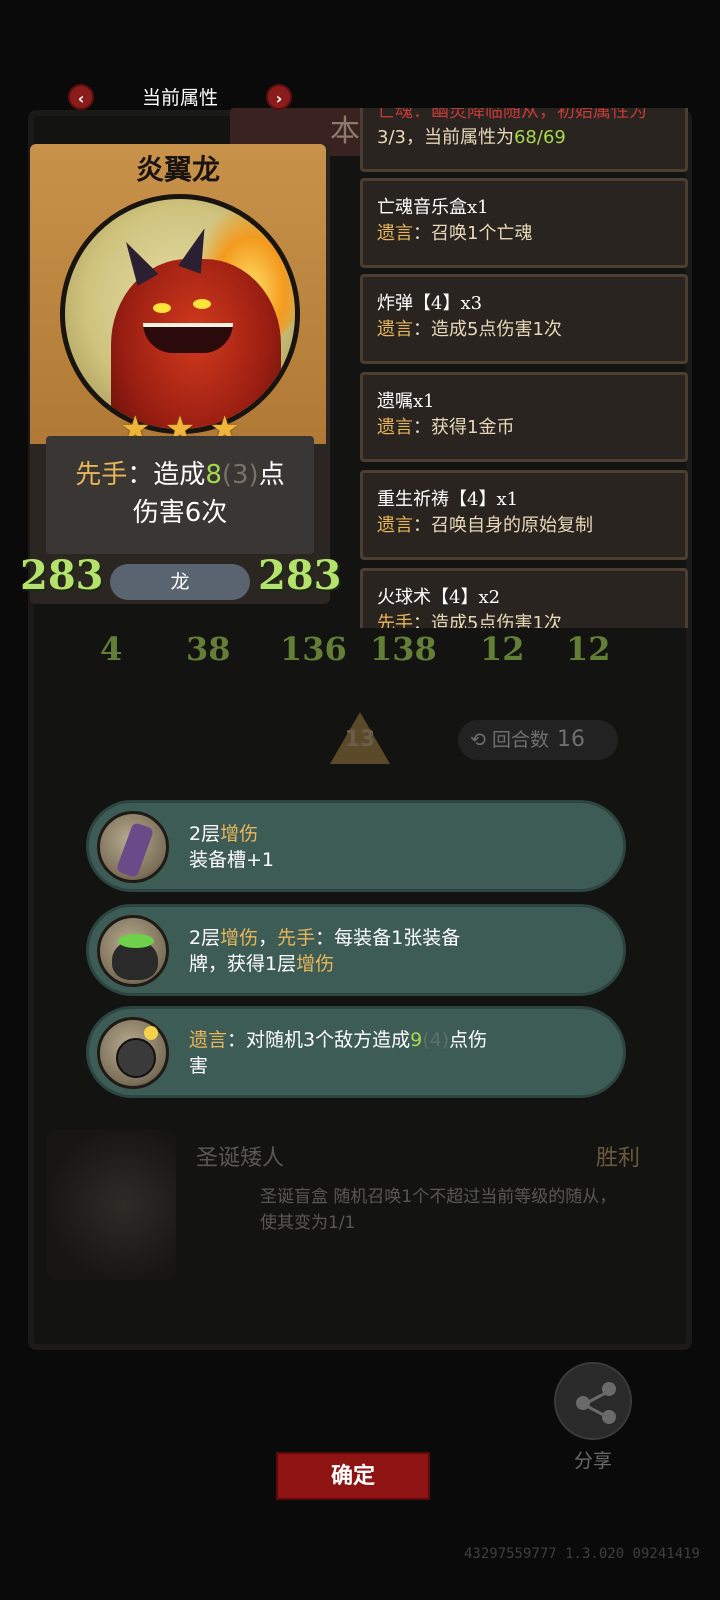 The height and width of the screenshot is (1600, 720). Describe the element at coordinates (300, 575) in the screenshot. I see `card-health: 283` at that location.